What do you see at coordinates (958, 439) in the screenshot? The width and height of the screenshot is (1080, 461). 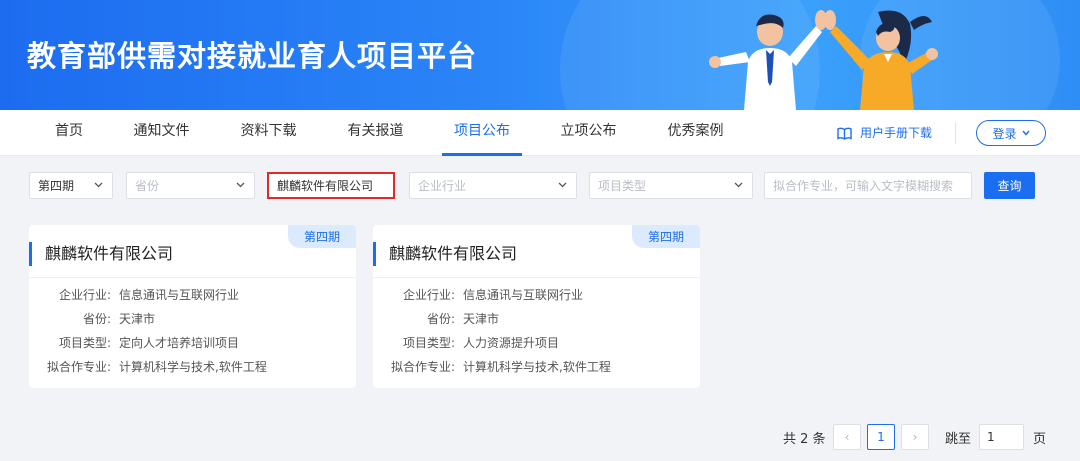 I see `jump-to-label: 跳至` at bounding box center [958, 439].